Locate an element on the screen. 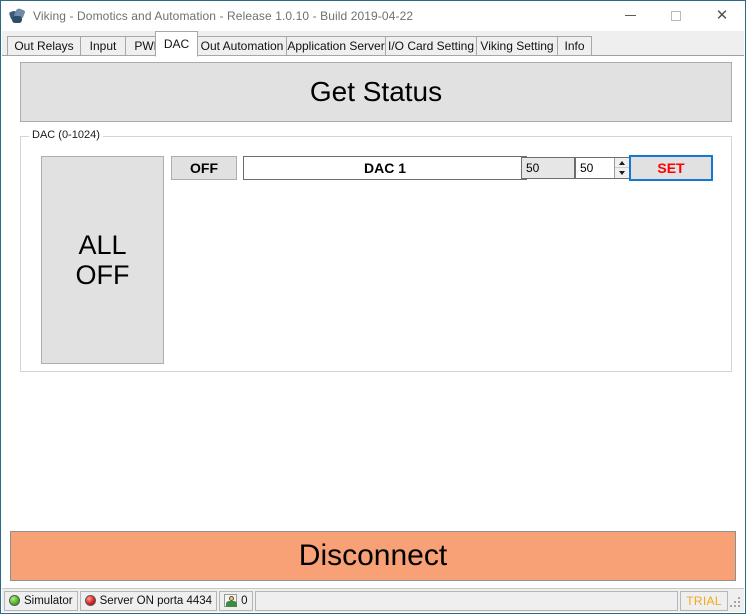  dac1-stepper-down-button is located at coordinates (622, 173).